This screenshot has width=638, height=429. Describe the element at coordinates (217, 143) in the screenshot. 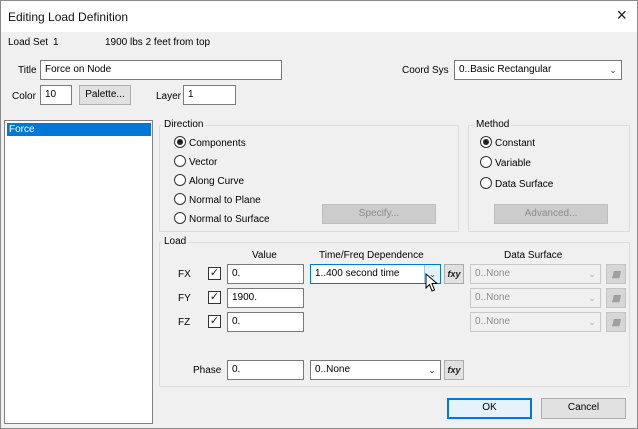

I see `radio-components-label: Components` at that location.